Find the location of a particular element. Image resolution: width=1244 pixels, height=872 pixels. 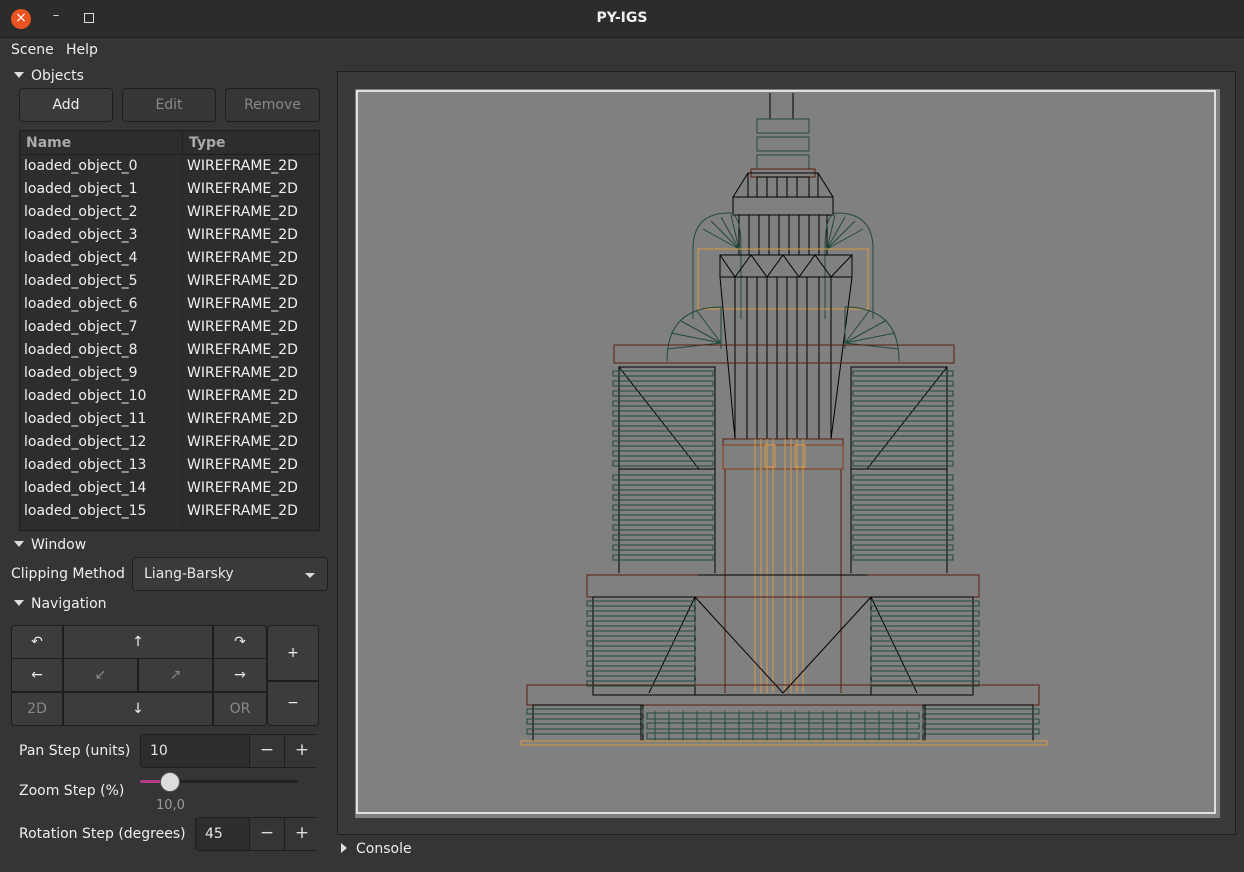

table-row: loaded_object_7 WIREFRAME_2D is located at coordinates (169, 327).